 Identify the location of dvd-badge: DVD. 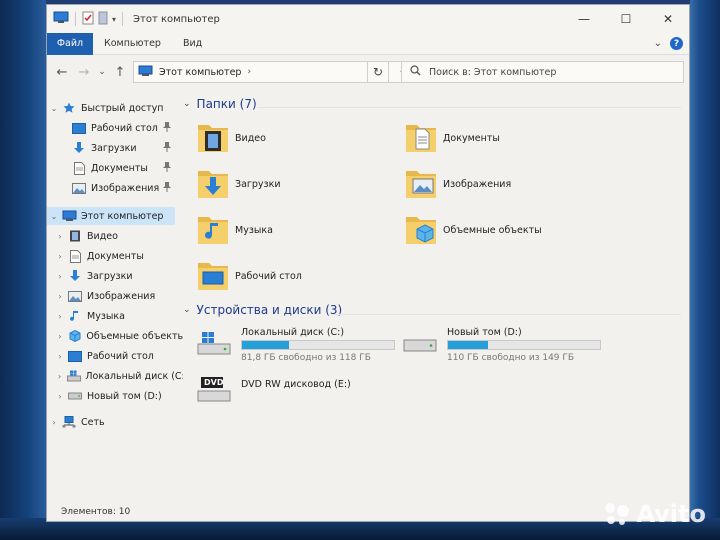
(214, 382).